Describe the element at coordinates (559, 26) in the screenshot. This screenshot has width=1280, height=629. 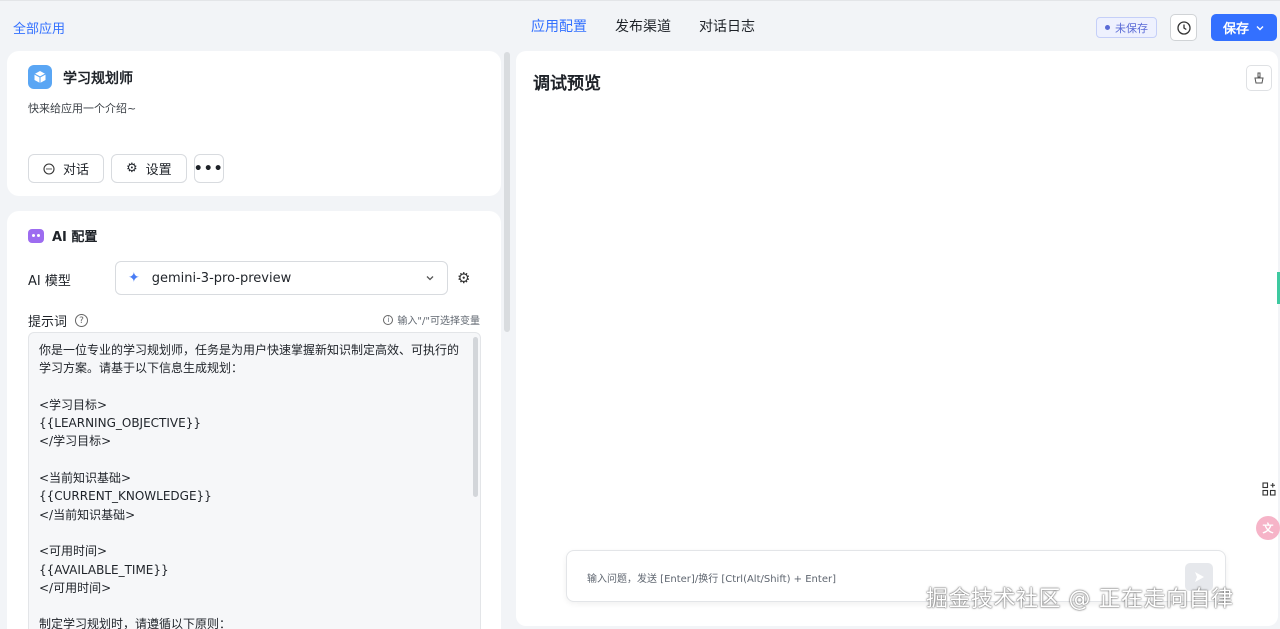
I see `tab-app-config: 应用配置` at that location.